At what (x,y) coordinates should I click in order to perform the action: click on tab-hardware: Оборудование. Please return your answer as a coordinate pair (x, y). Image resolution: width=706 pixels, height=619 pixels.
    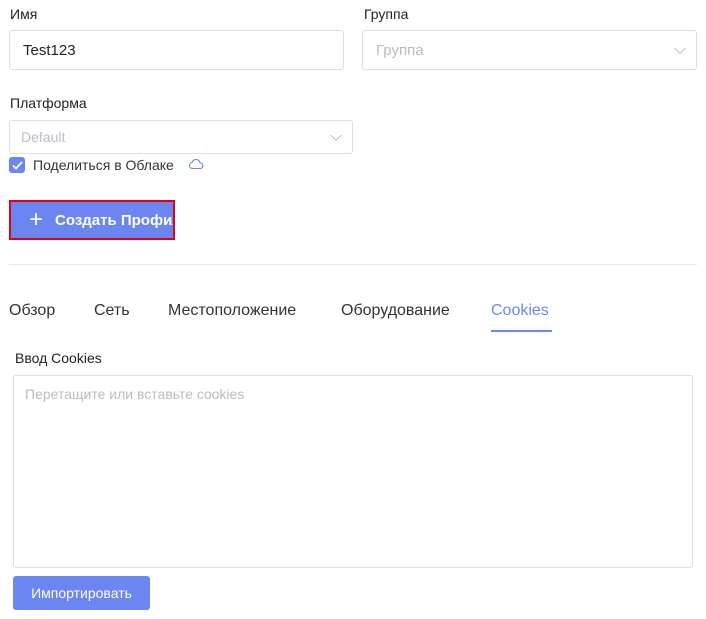
    Looking at the image, I should click on (395, 311).